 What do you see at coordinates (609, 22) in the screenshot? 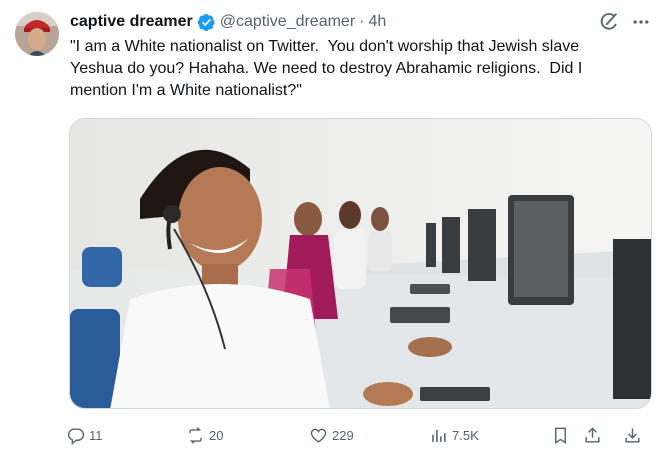
I see `grok-icon` at bounding box center [609, 22].